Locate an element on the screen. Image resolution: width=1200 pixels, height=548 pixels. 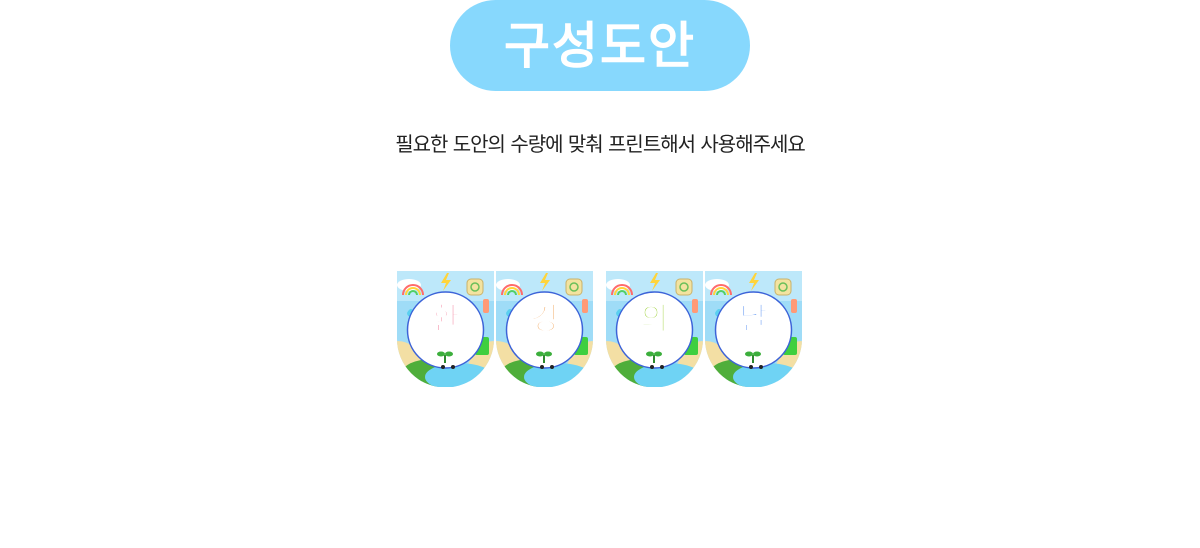
flag-1: 환 is located at coordinates (445, 329).